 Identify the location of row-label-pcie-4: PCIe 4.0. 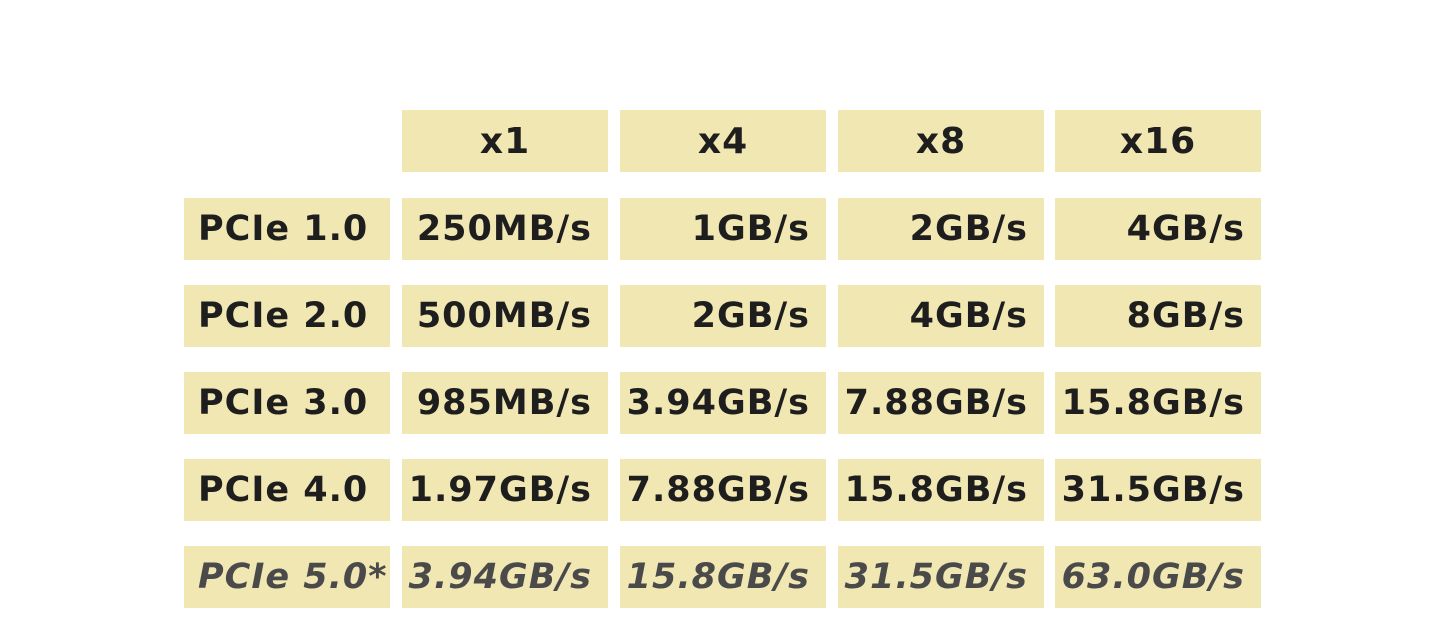
(287, 490).